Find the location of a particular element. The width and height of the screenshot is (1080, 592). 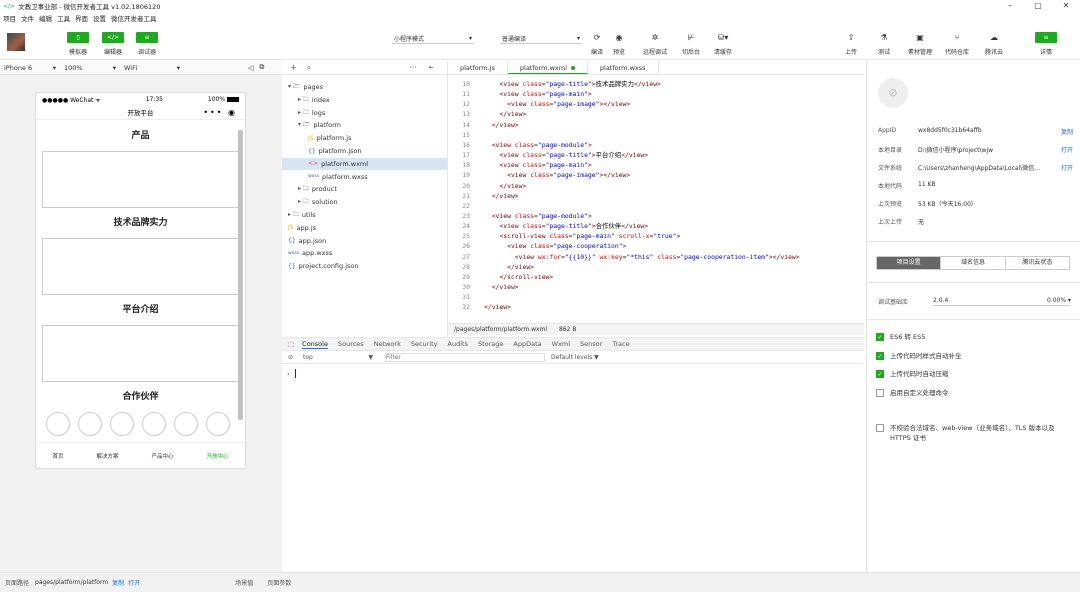

test-icon: ⚗ is located at coordinates (884, 37).